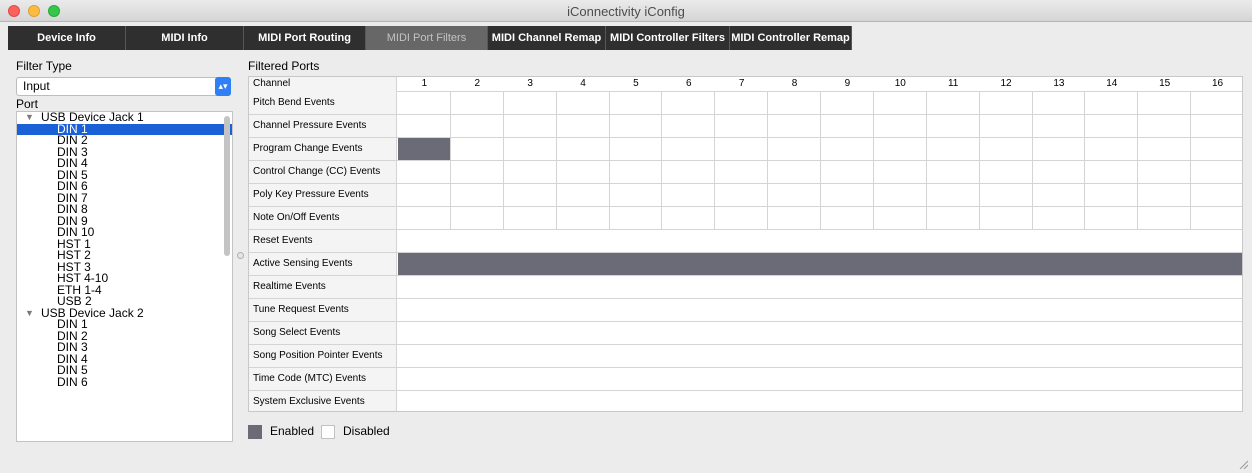 Image resolution: width=1252 pixels, height=473 pixels. What do you see at coordinates (240, 255) in the screenshot?
I see `splitter-handle` at bounding box center [240, 255].